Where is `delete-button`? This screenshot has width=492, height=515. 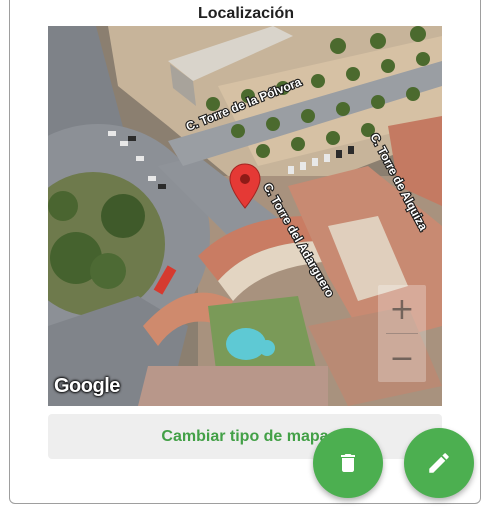 delete-button is located at coordinates (348, 463).